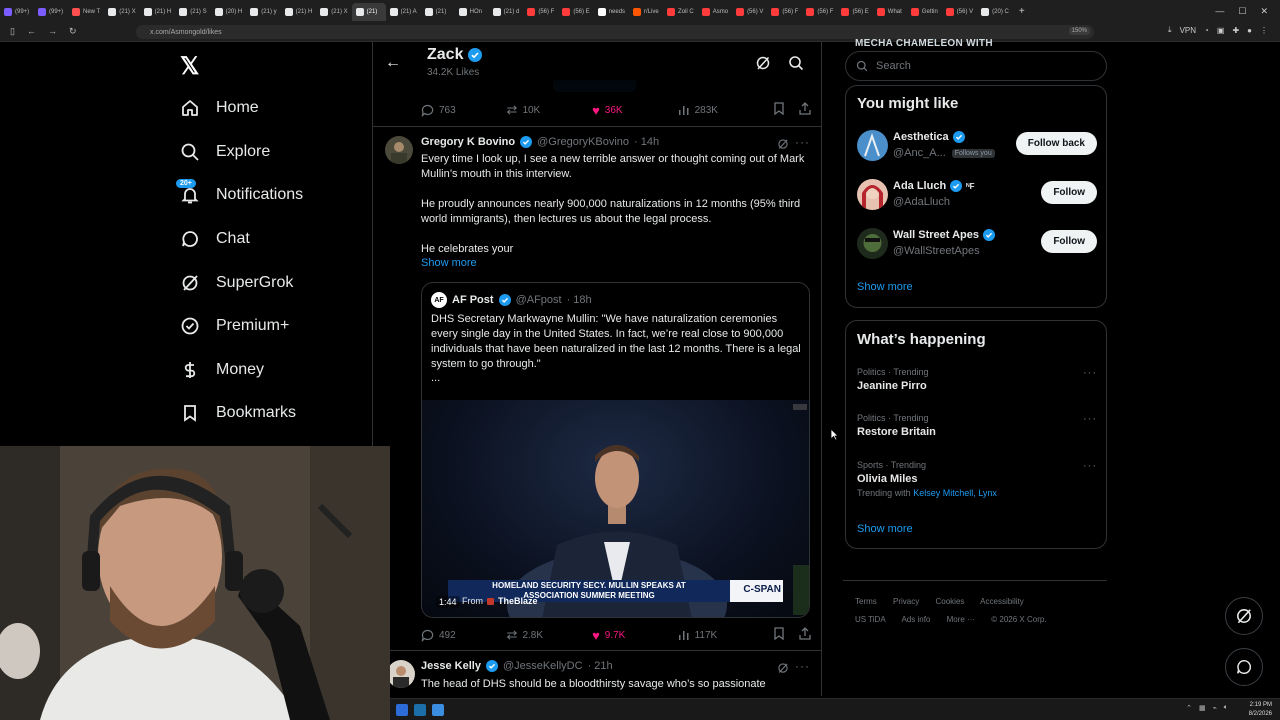  I want to click on follow-back-button: Follow back, so click(1056, 143).